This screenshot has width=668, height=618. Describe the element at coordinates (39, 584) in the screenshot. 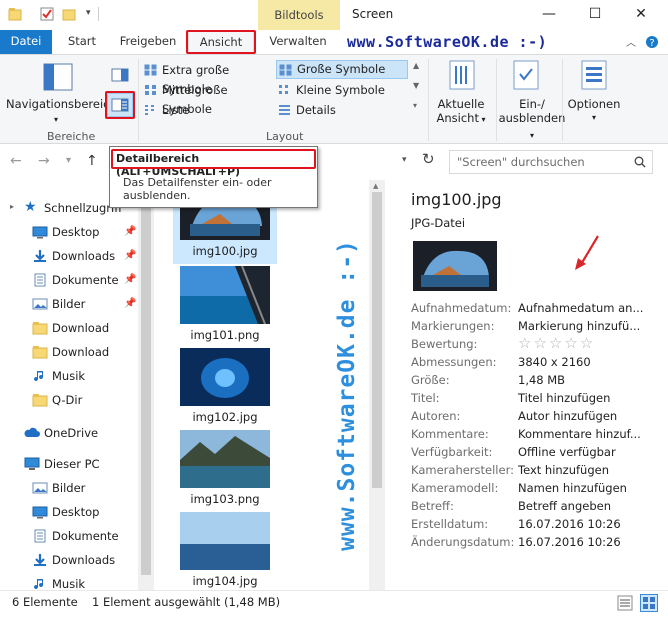

I see `music-icon` at that location.